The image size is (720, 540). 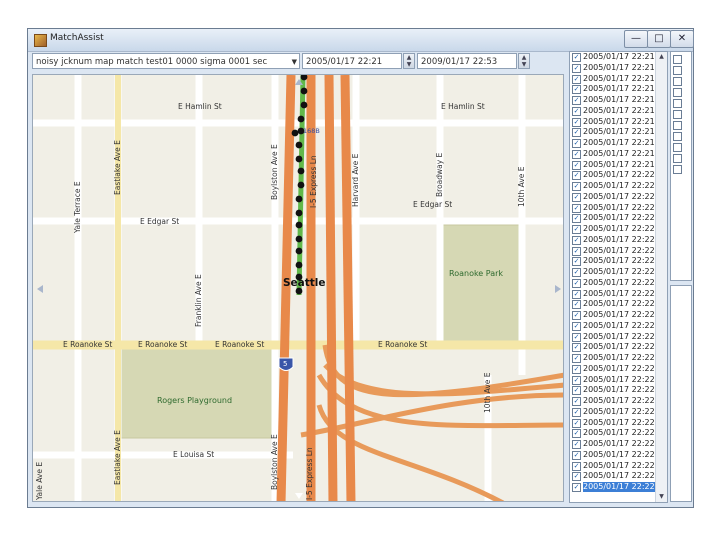 I want to click on start-time-field: 2005/01/17 22:21, so click(x=352, y=61).